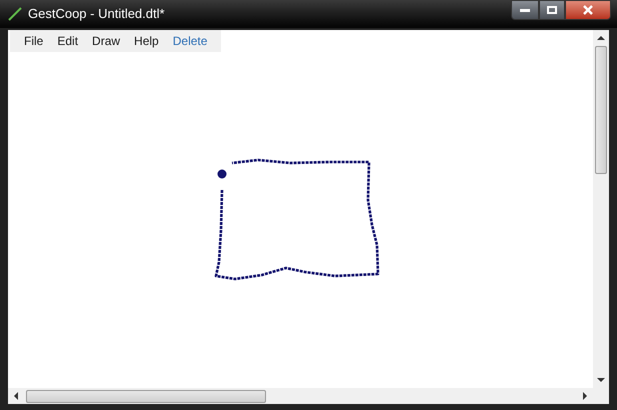 Image resolution: width=617 pixels, height=410 pixels. I want to click on maximize-button, so click(552, 10).